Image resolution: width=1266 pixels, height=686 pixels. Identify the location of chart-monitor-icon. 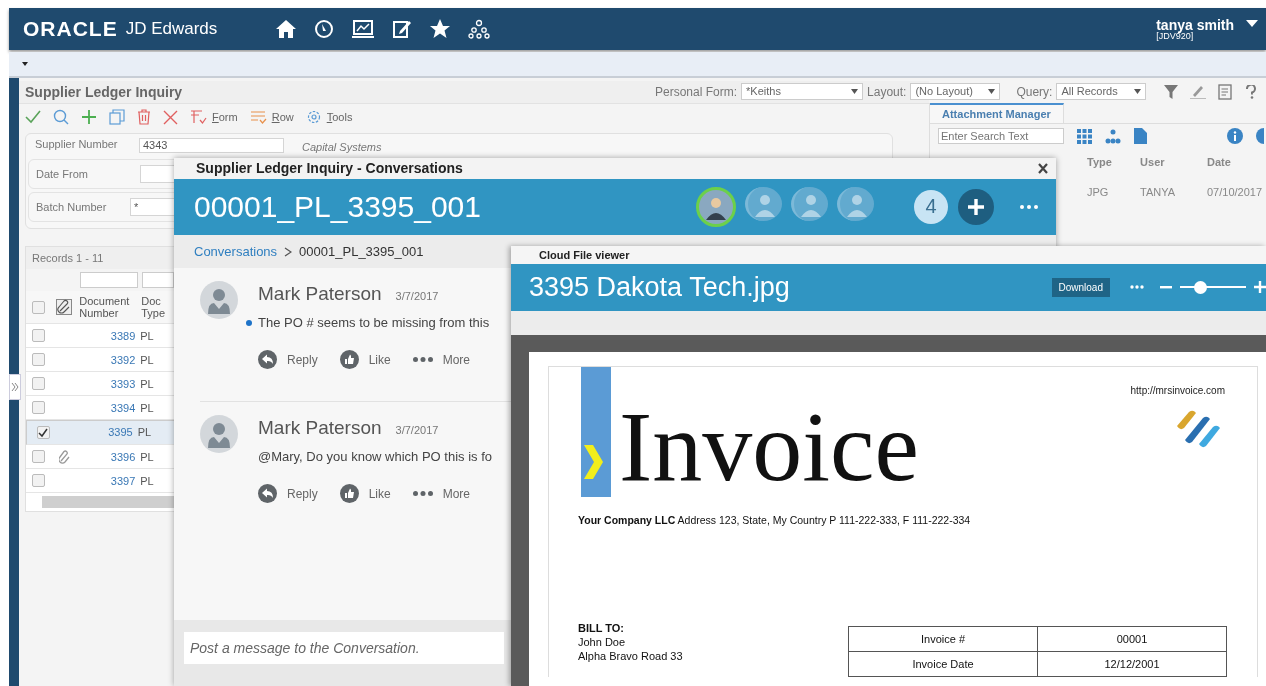
(363, 29).